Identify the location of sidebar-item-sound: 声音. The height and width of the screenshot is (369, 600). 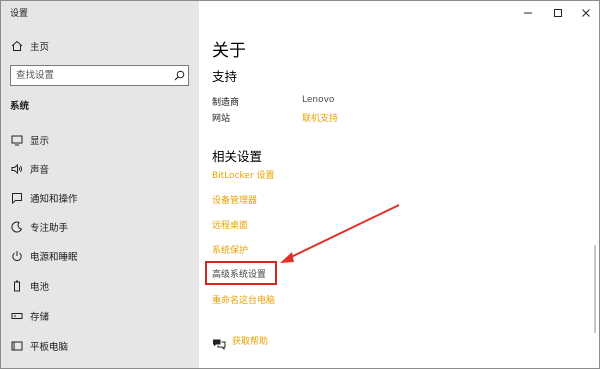
(100, 169).